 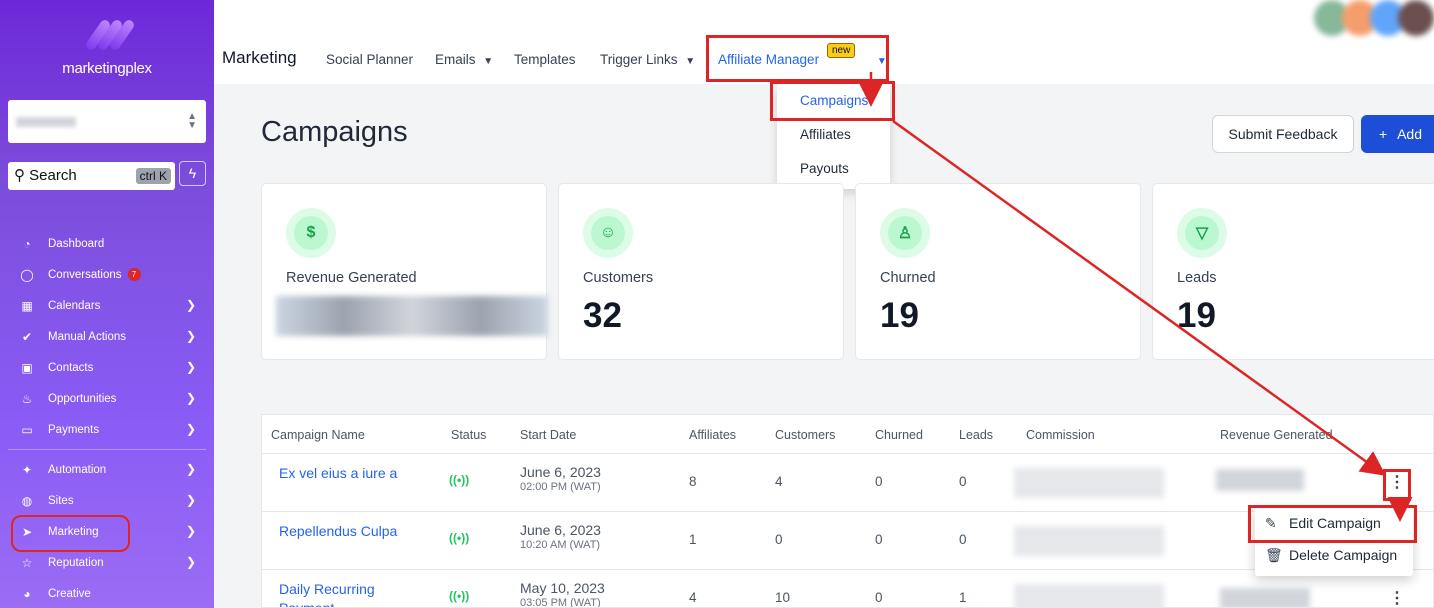 I want to click on search-button: ⚲ Search ctrl K, so click(x=91, y=176).